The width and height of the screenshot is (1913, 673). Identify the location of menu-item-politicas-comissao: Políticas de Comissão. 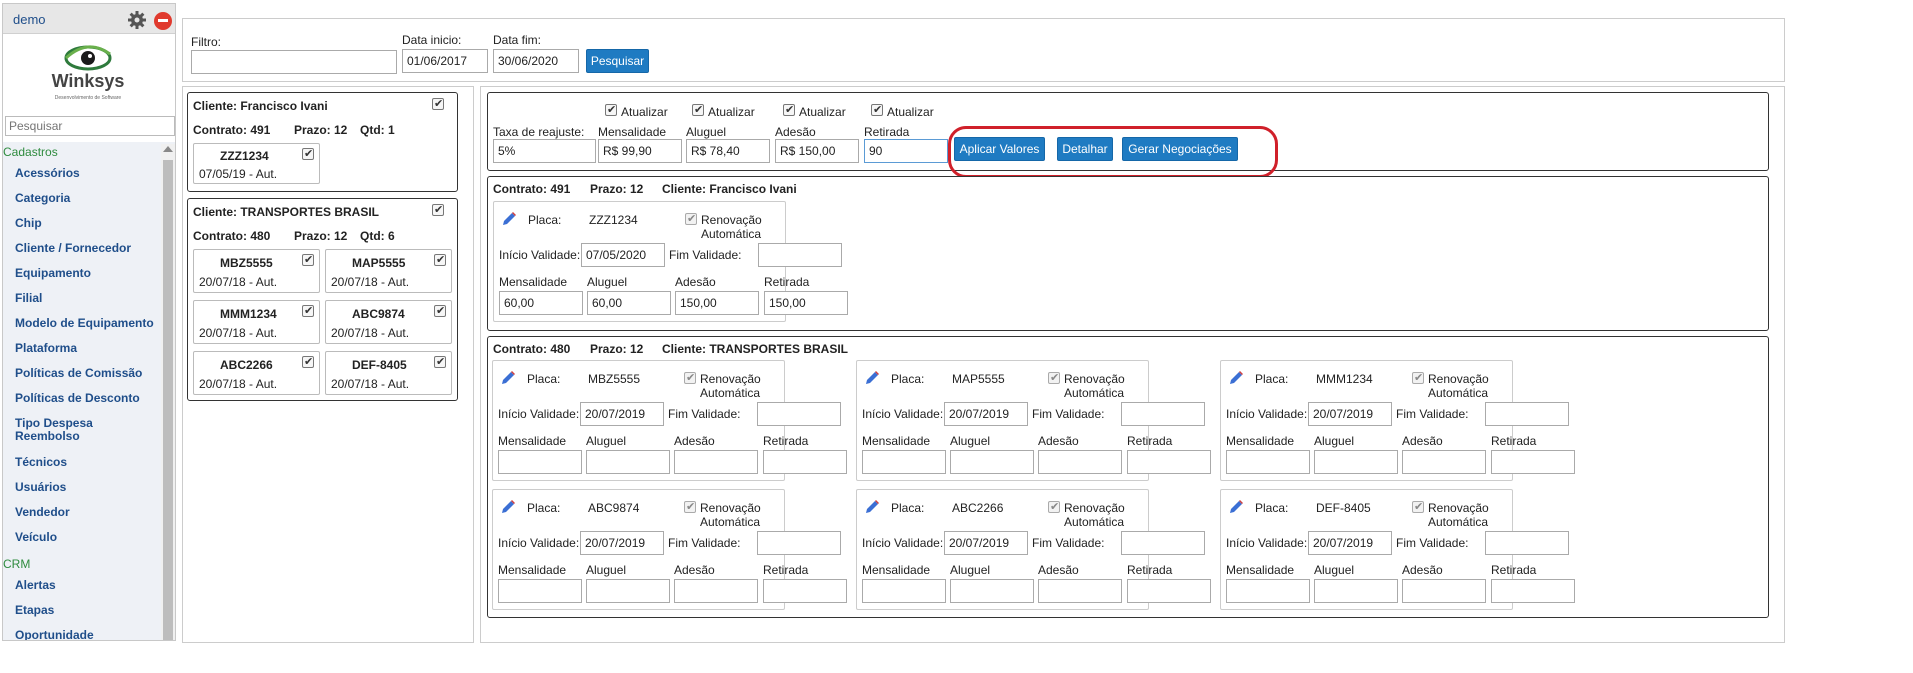
(88, 373).